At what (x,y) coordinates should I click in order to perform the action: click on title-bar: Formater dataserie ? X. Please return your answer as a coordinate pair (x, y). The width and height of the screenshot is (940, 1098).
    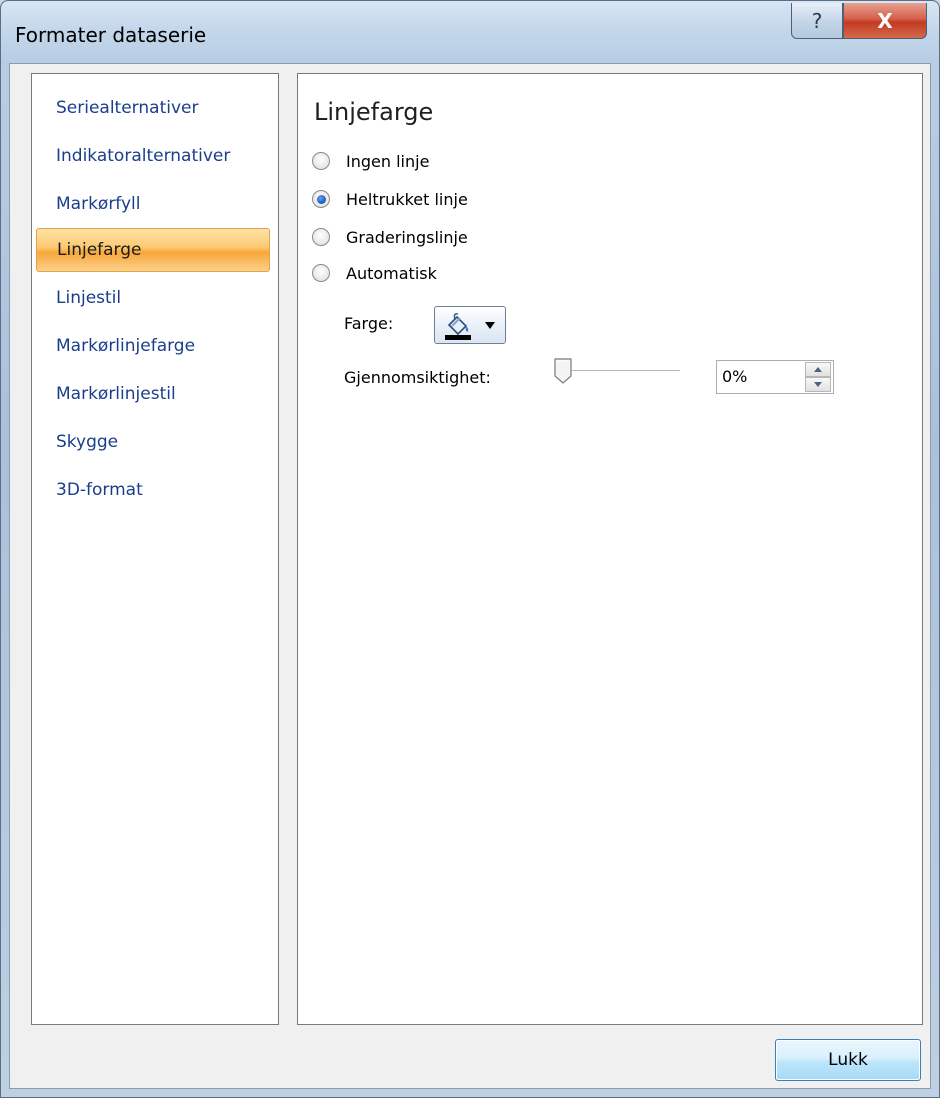
    Looking at the image, I should click on (470, 32).